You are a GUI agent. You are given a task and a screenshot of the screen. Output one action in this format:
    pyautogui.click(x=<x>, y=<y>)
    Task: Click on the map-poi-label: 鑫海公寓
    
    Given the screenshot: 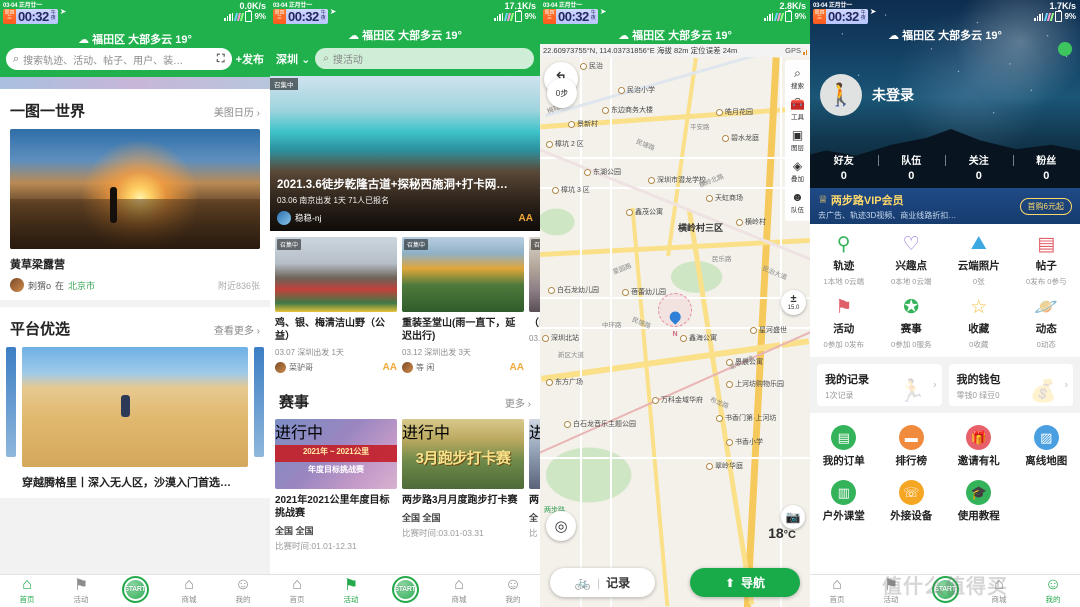 What is the action you would take?
    pyautogui.click(x=698, y=338)
    